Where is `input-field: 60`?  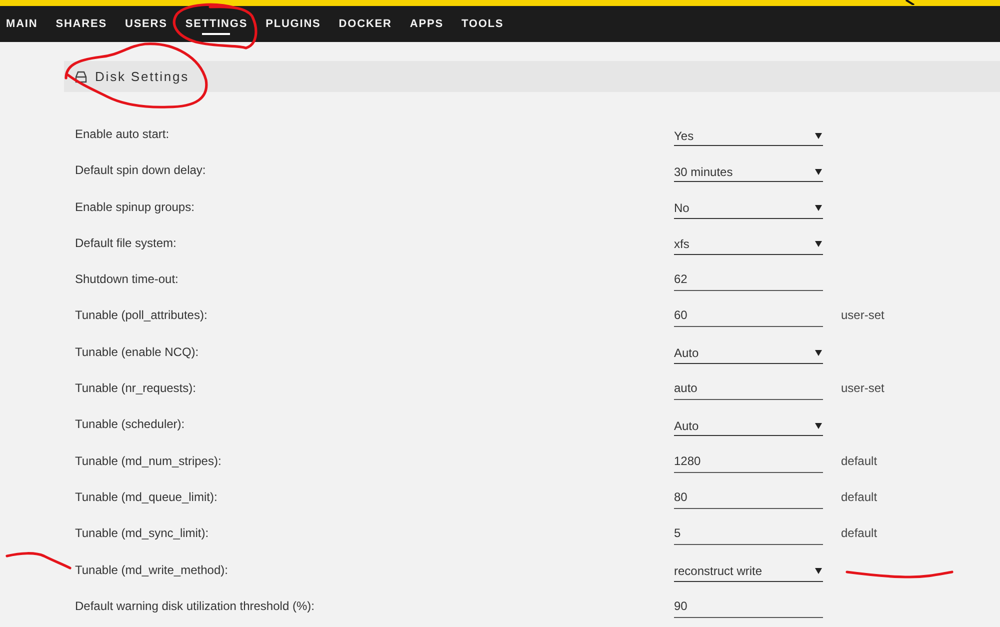
input-field: 60 is located at coordinates (748, 317).